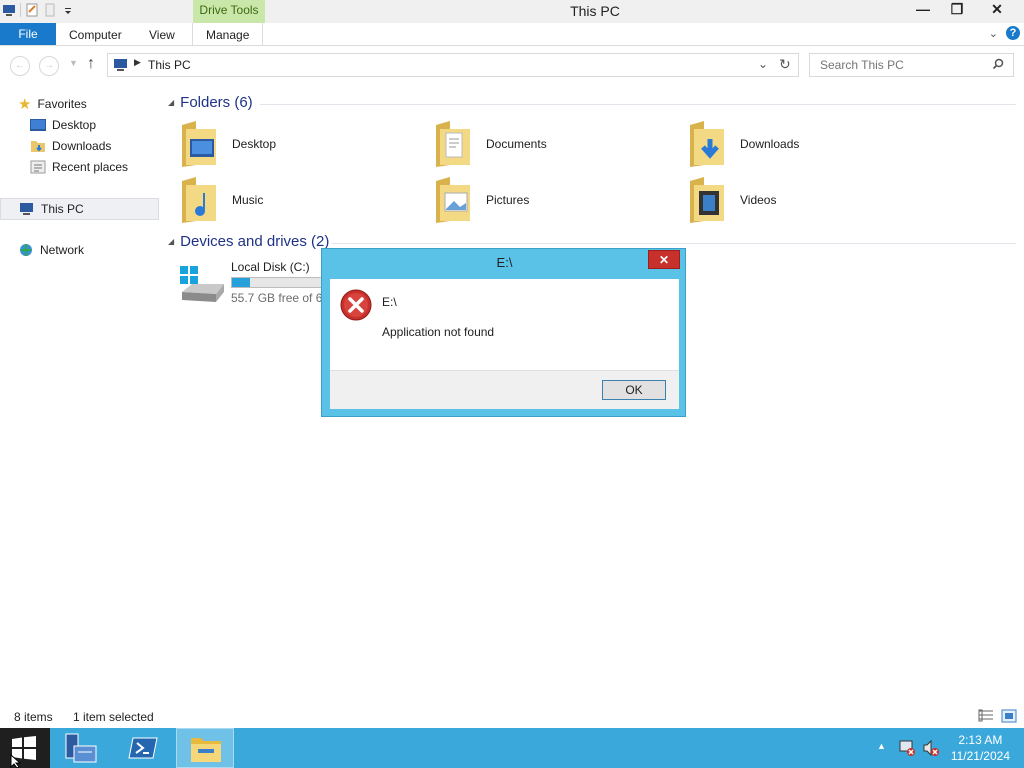  I want to click on drive-free-space: 55.7 GB free of 69, so click(278, 298).